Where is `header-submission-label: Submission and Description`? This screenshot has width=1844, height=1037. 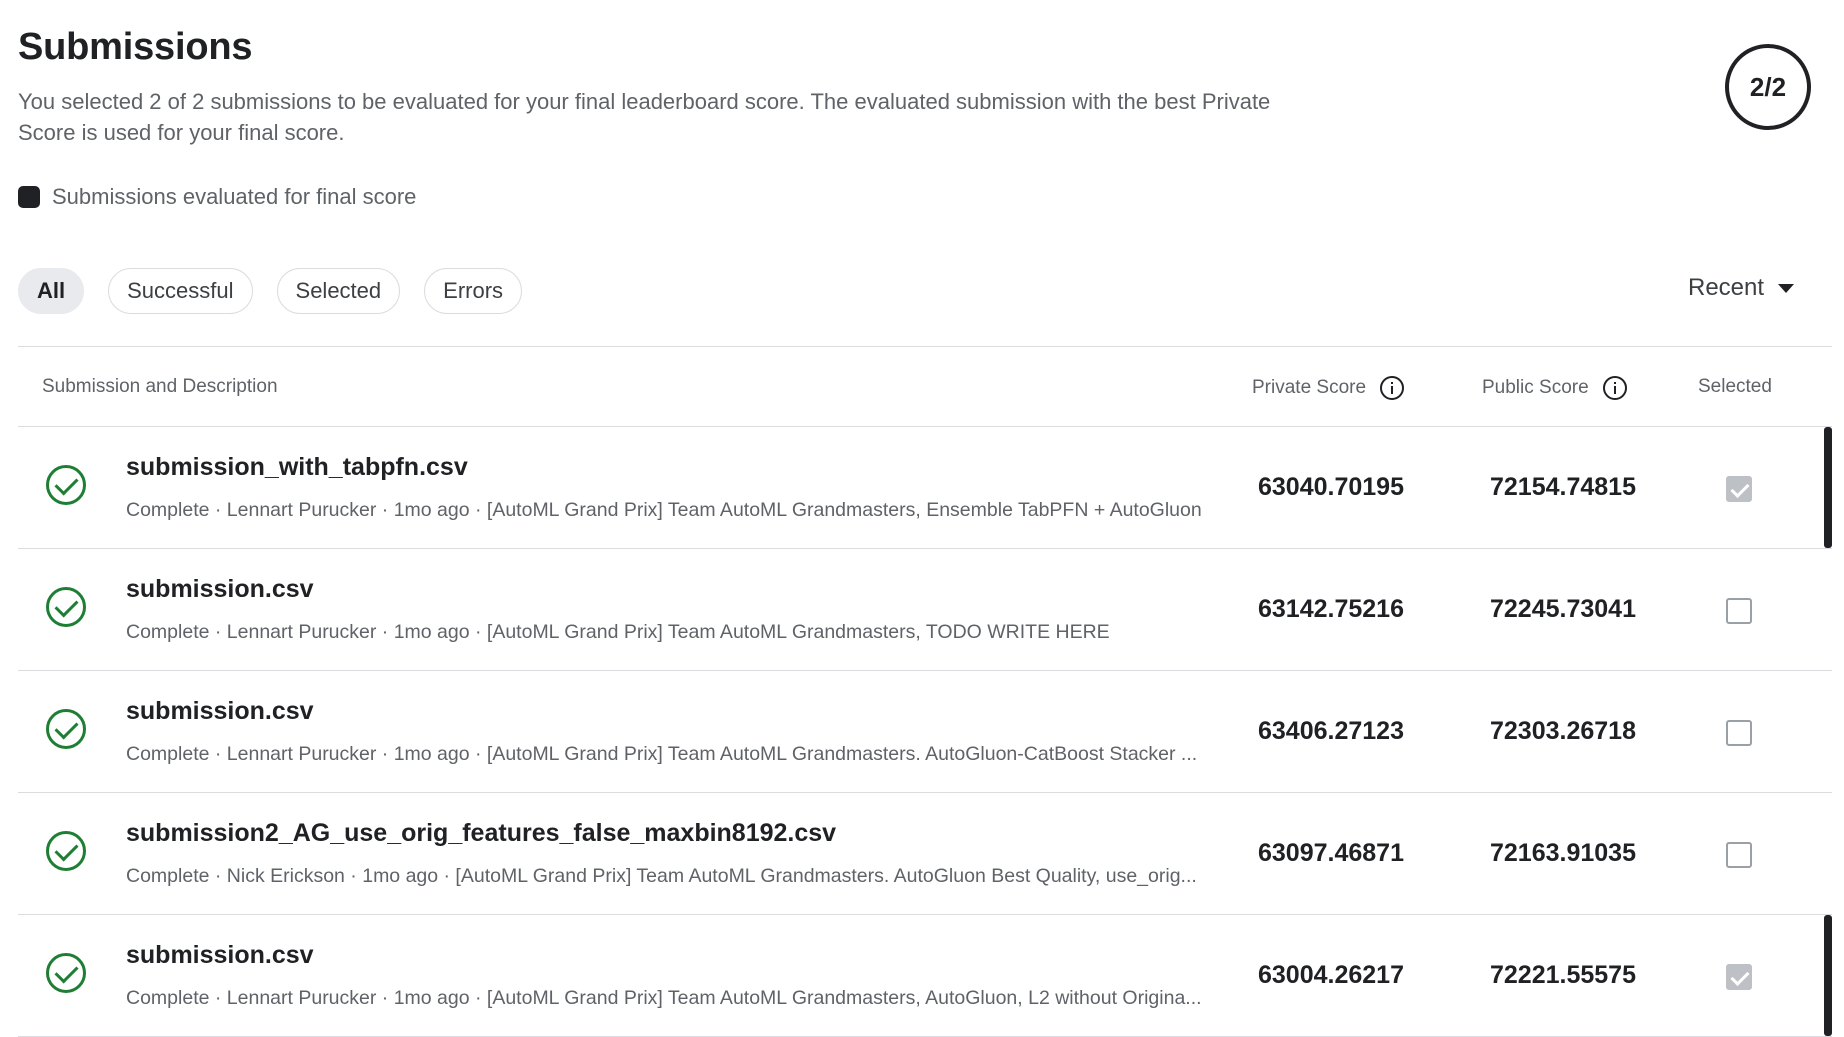
header-submission-label: Submission and Description is located at coordinates (160, 386).